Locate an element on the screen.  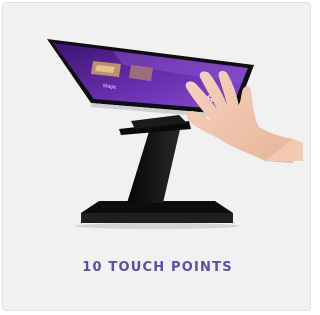
feature-caption: 10 TOUCH POINTS is located at coordinates (157, 267).